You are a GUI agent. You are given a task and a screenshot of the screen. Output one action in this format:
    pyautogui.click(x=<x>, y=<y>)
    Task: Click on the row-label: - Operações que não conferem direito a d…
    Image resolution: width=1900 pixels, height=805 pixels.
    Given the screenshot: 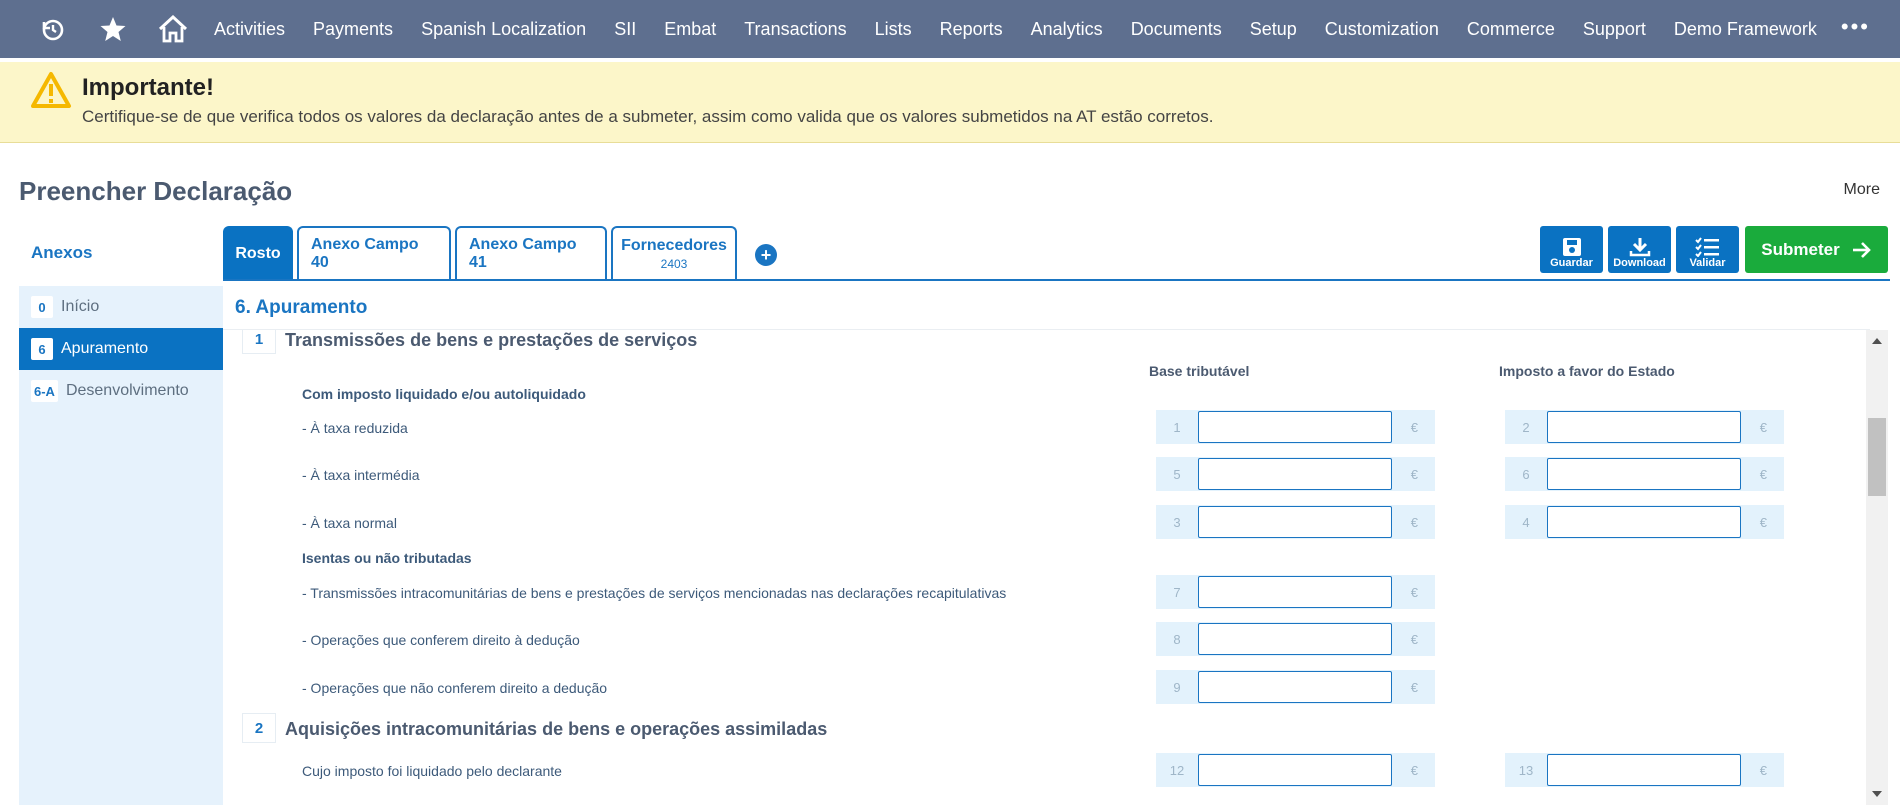 What is the action you would take?
    pyautogui.click(x=455, y=688)
    